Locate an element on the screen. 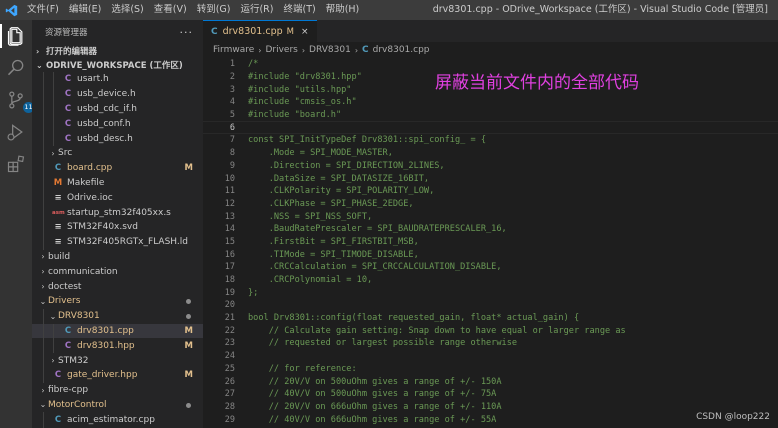 The image size is (778, 428). menu-item: 查看(V) is located at coordinates (170, 10).